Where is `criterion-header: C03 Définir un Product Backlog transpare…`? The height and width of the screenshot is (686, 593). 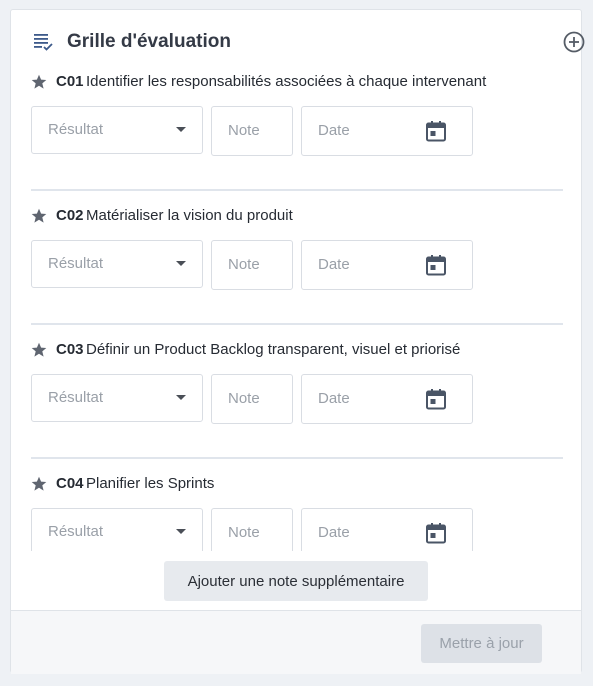 criterion-header: C03 Définir un Product Backlog transpare… is located at coordinates (297, 351).